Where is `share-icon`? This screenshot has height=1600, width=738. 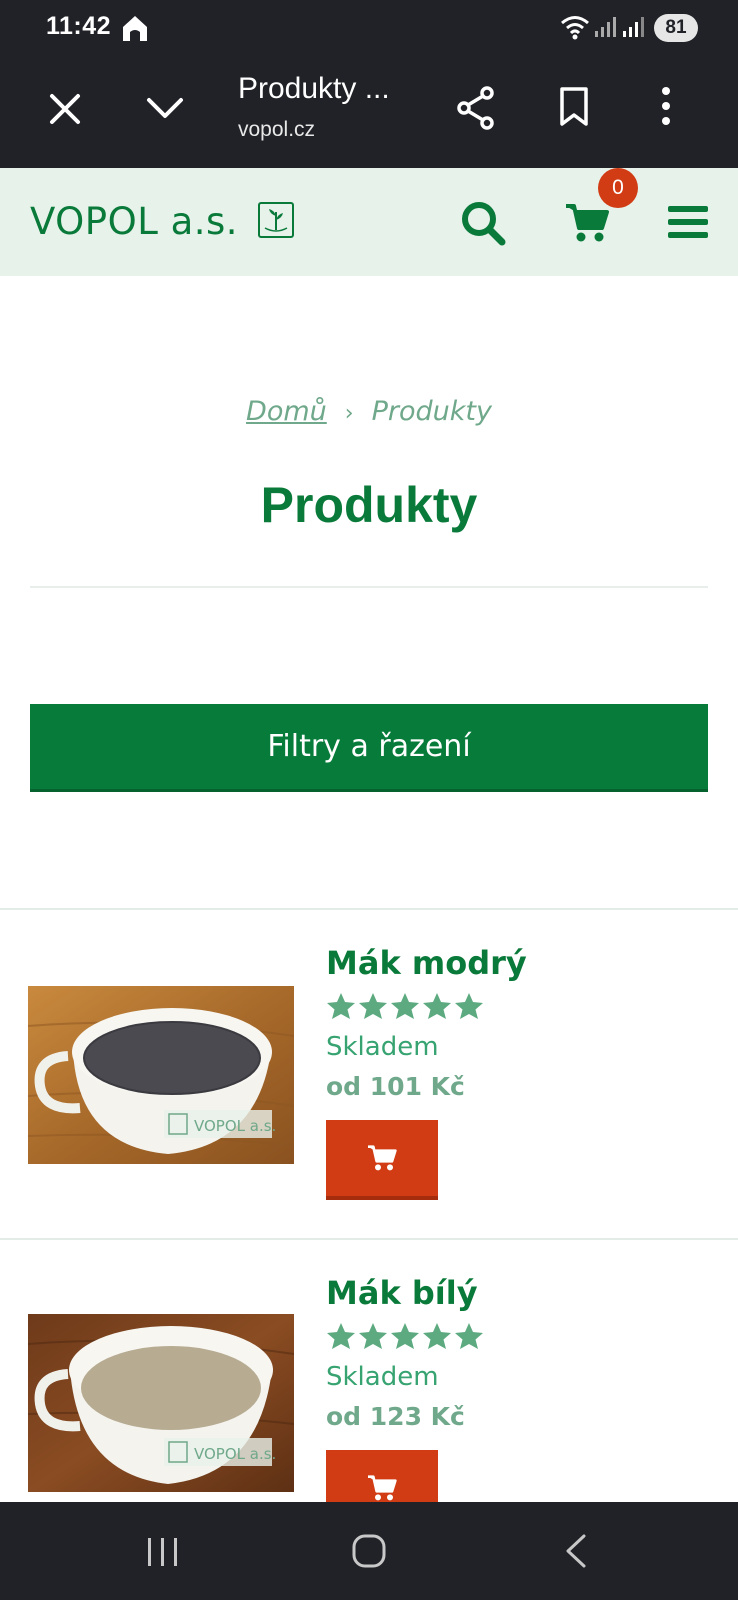 share-icon is located at coordinates (476, 110).